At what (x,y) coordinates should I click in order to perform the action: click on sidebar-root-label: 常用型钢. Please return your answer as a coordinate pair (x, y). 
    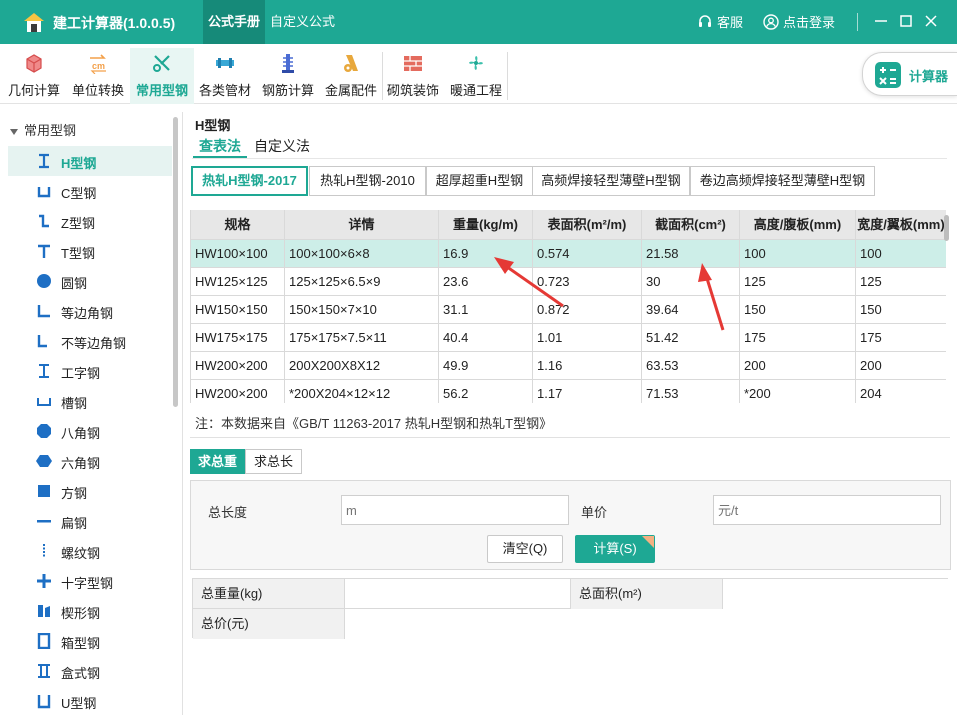
    Looking at the image, I should click on (50, 130).